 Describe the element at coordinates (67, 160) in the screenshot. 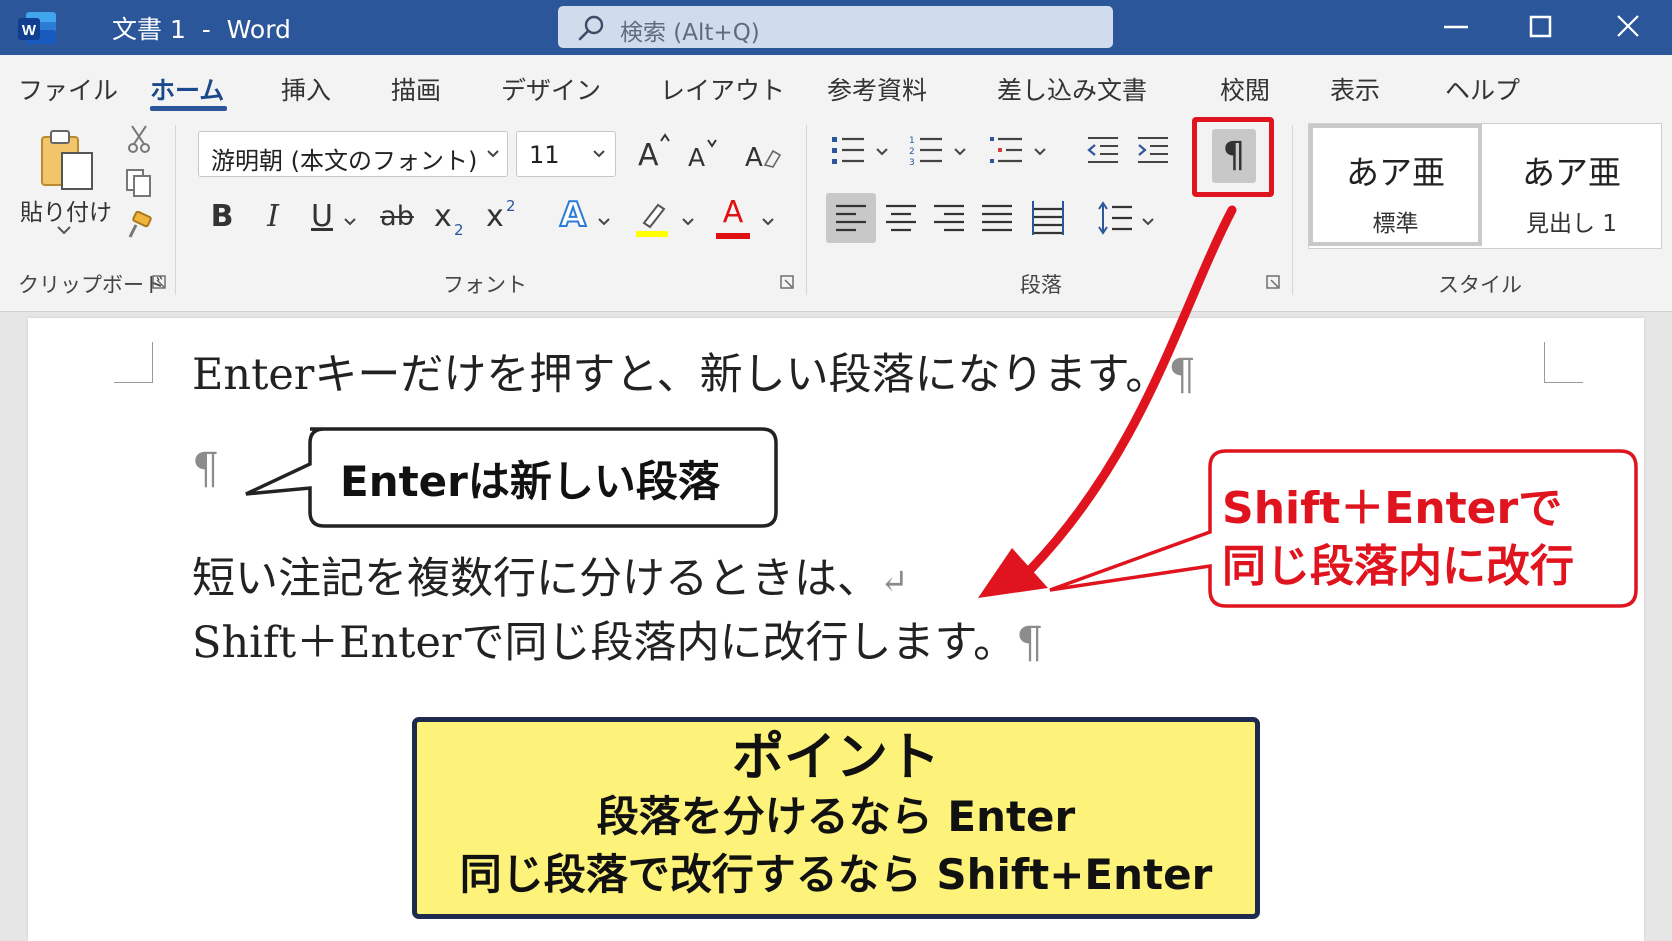

I see `paste-icon` at that location.